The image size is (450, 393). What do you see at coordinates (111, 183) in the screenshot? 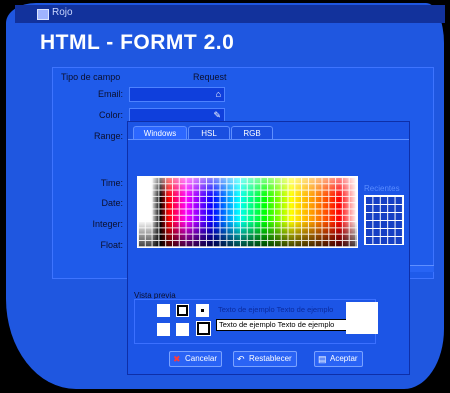
I see `label-time: Time:` at bounding box center [111, 183].